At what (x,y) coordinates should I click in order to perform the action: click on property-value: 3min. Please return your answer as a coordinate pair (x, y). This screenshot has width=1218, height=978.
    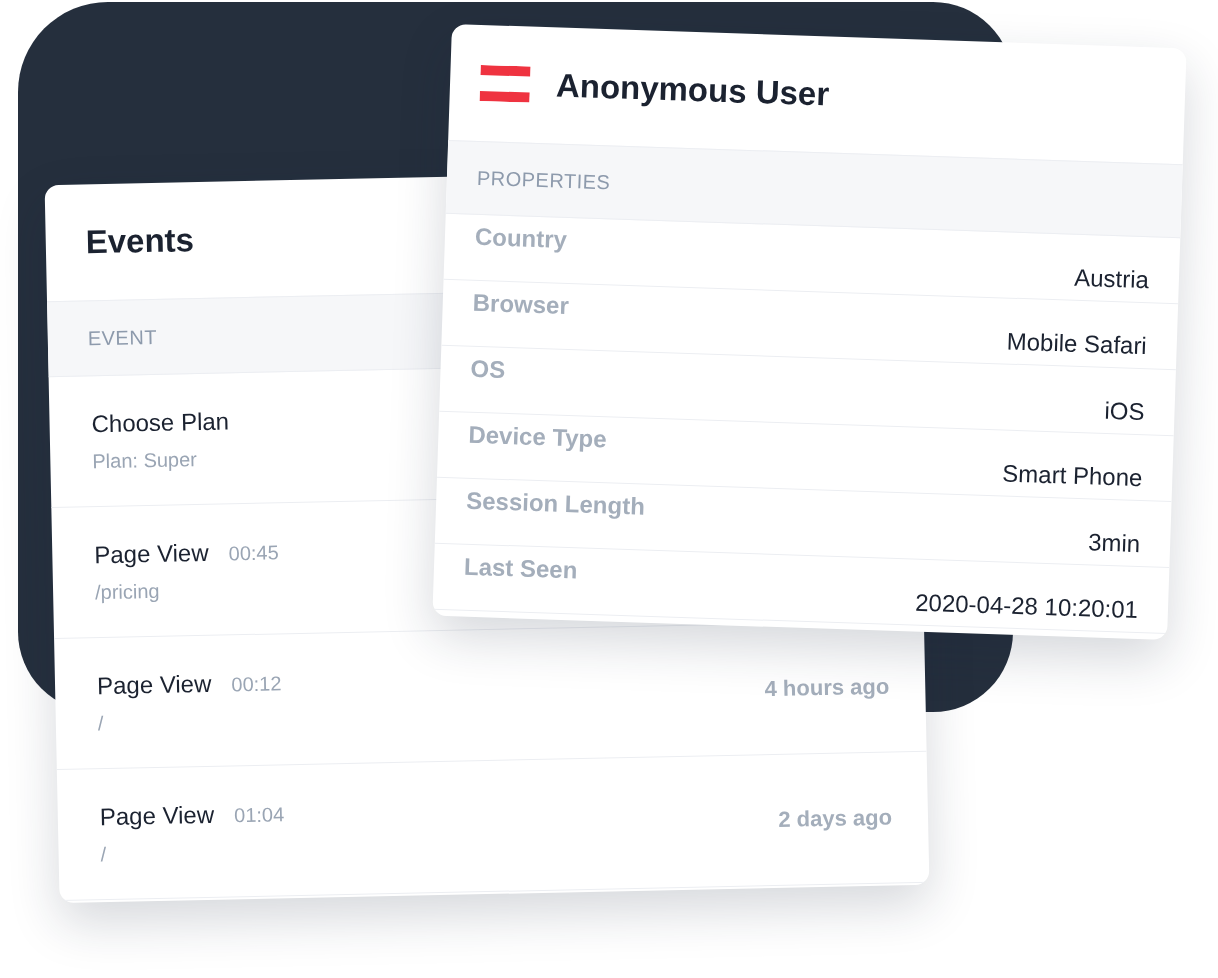
    Looking at the image, I should click on (1114, 543).